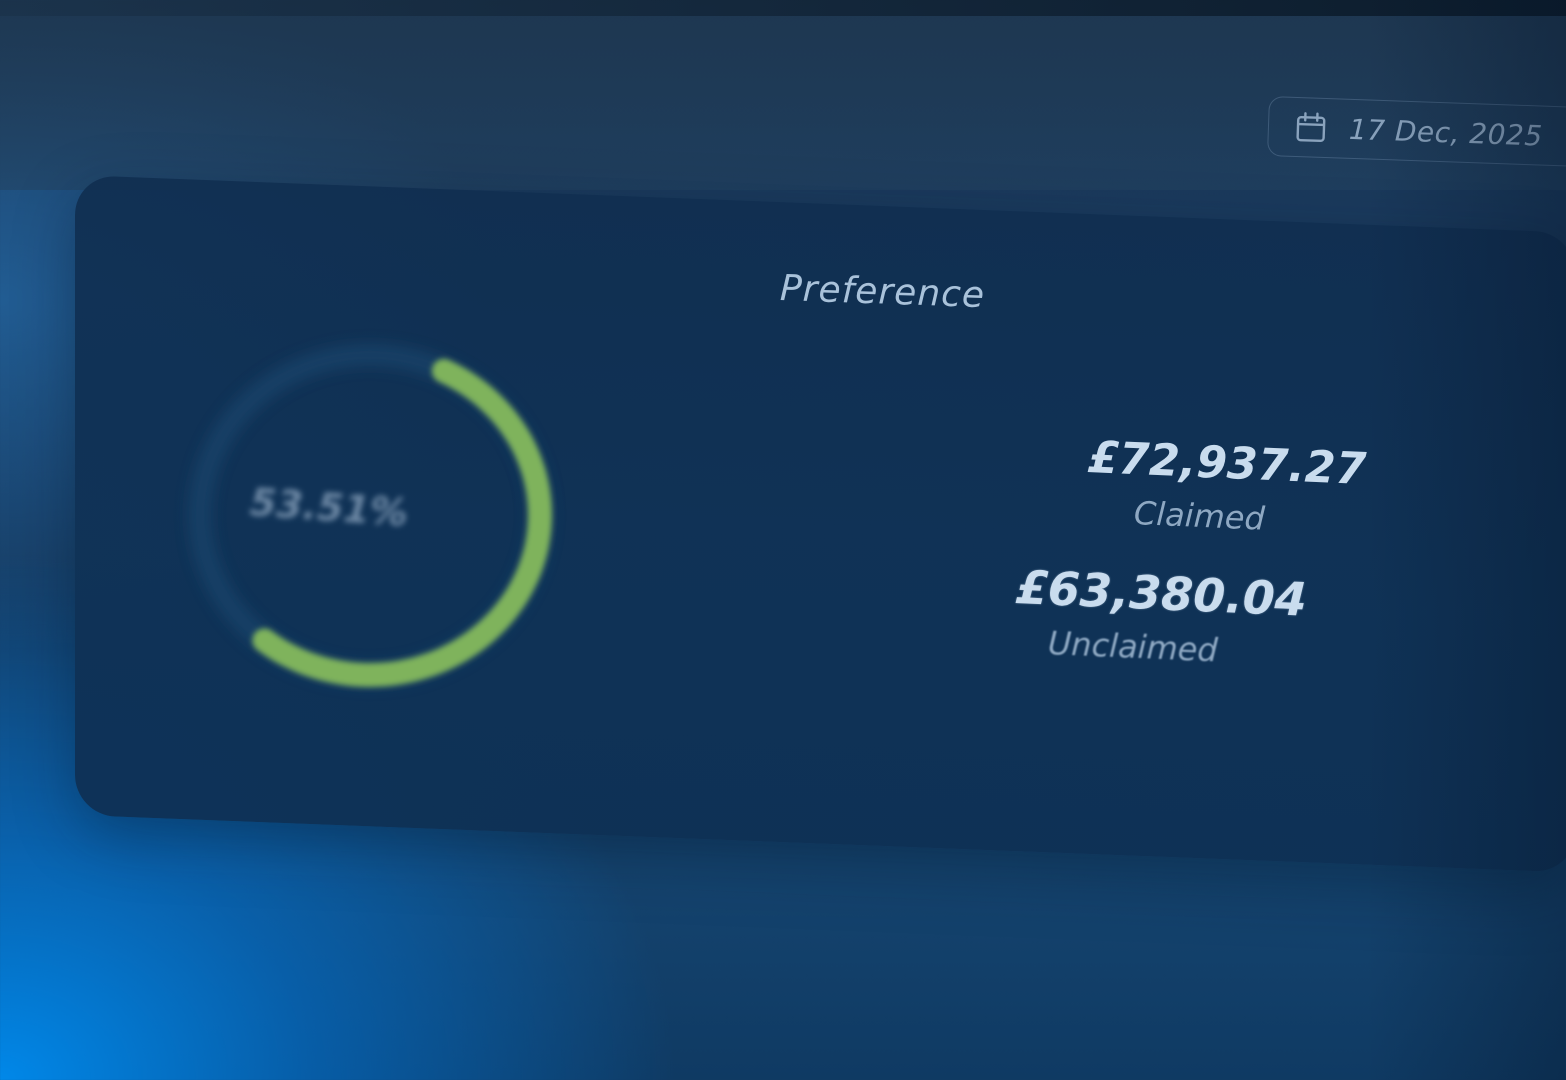  Describe the element at coordinates (1310, 127) in the screenshot. I see `calendar-icon` at that location.